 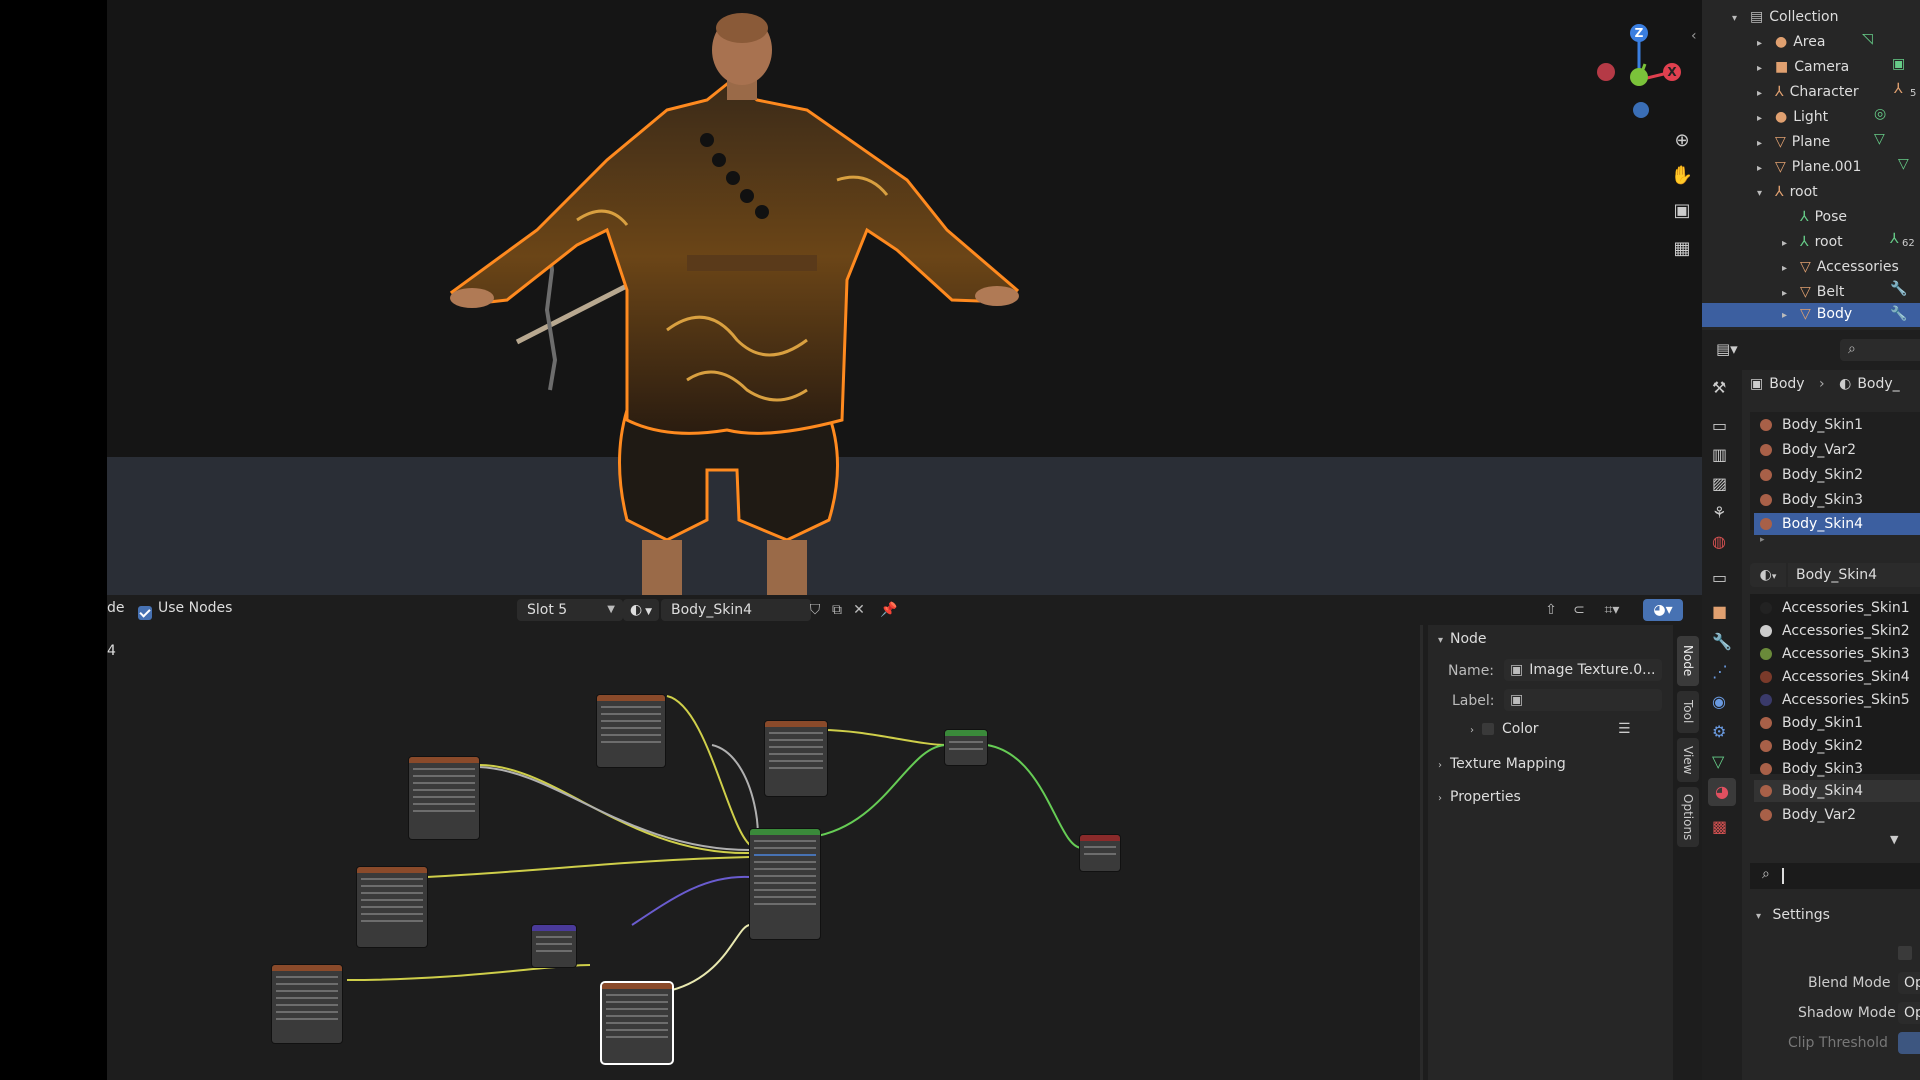 I want to click on material-output-node, so click(x=1100, y=853).